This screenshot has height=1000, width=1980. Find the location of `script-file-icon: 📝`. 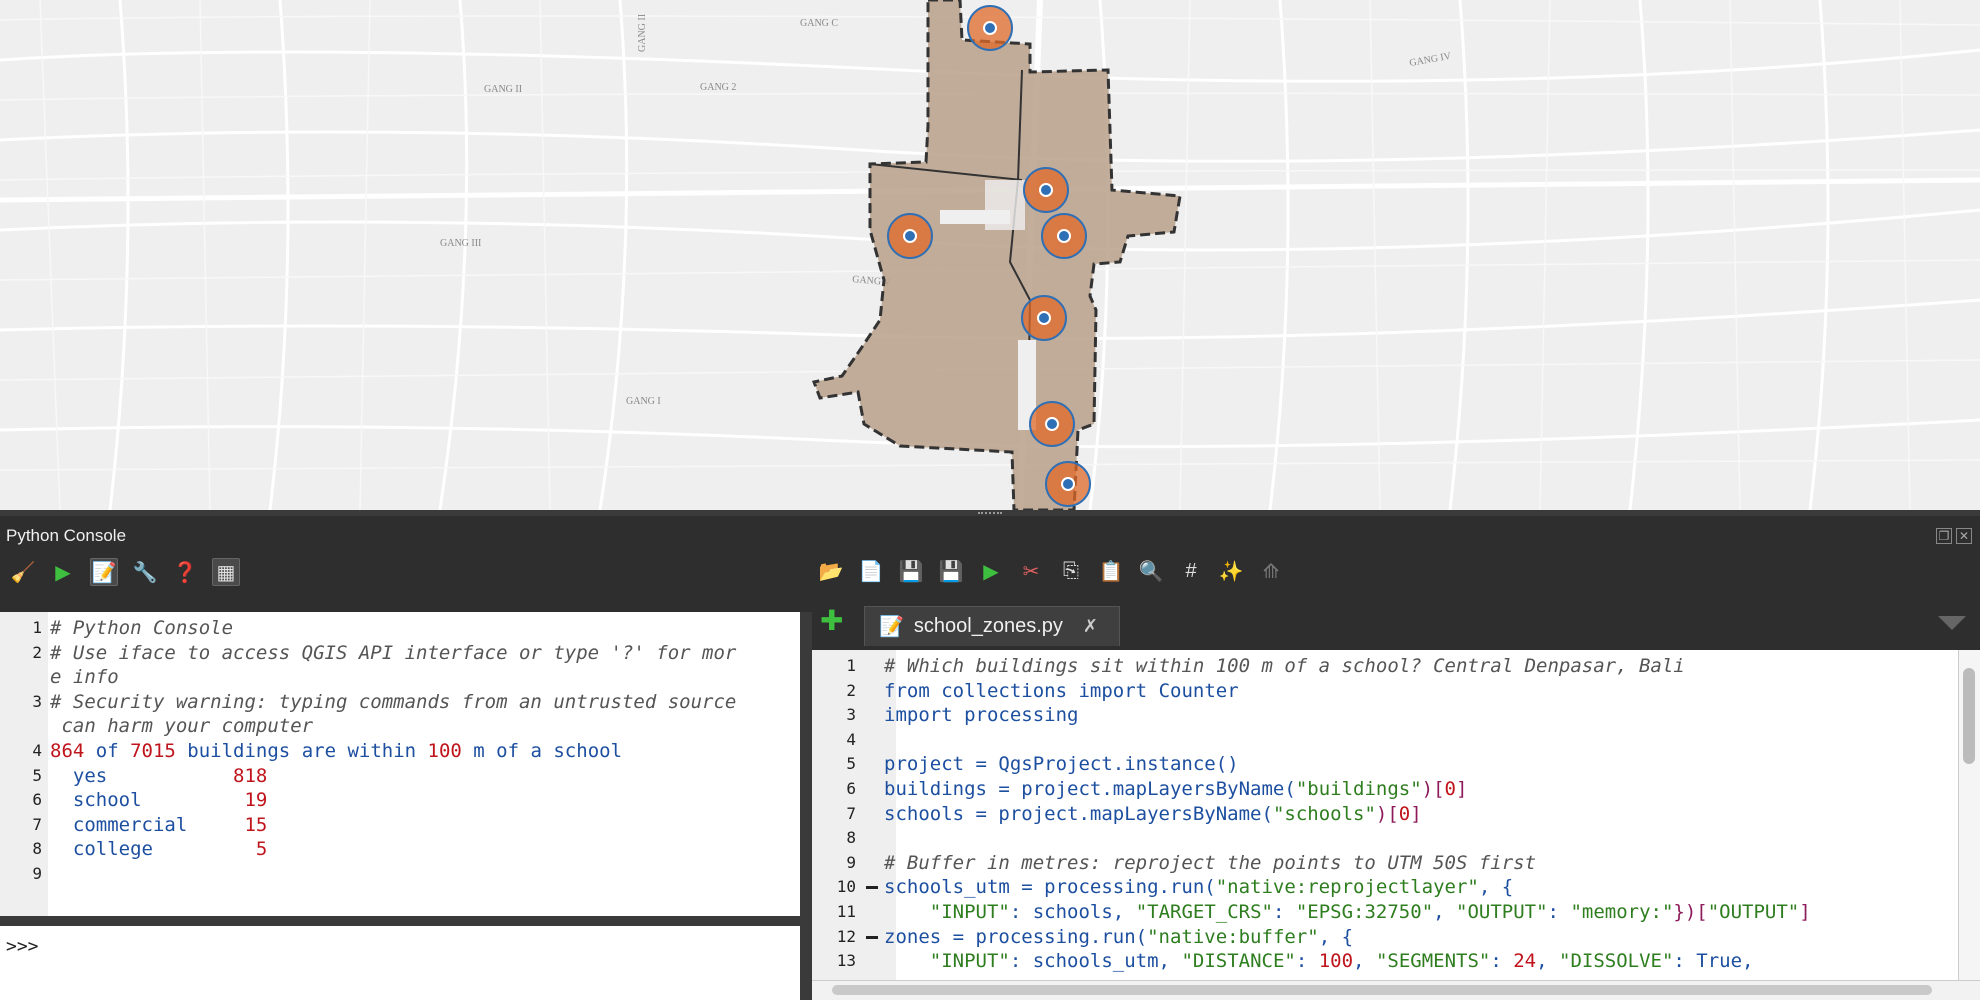

script-file-icon: 📝 is located at coordinates (891, 627).